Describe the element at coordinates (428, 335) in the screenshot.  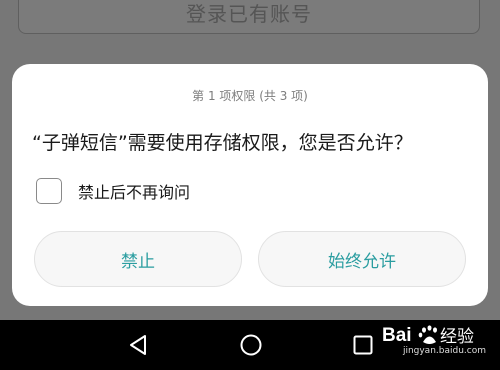
I see `baidu-paw-logo-icon: Bai 经验` at that location.